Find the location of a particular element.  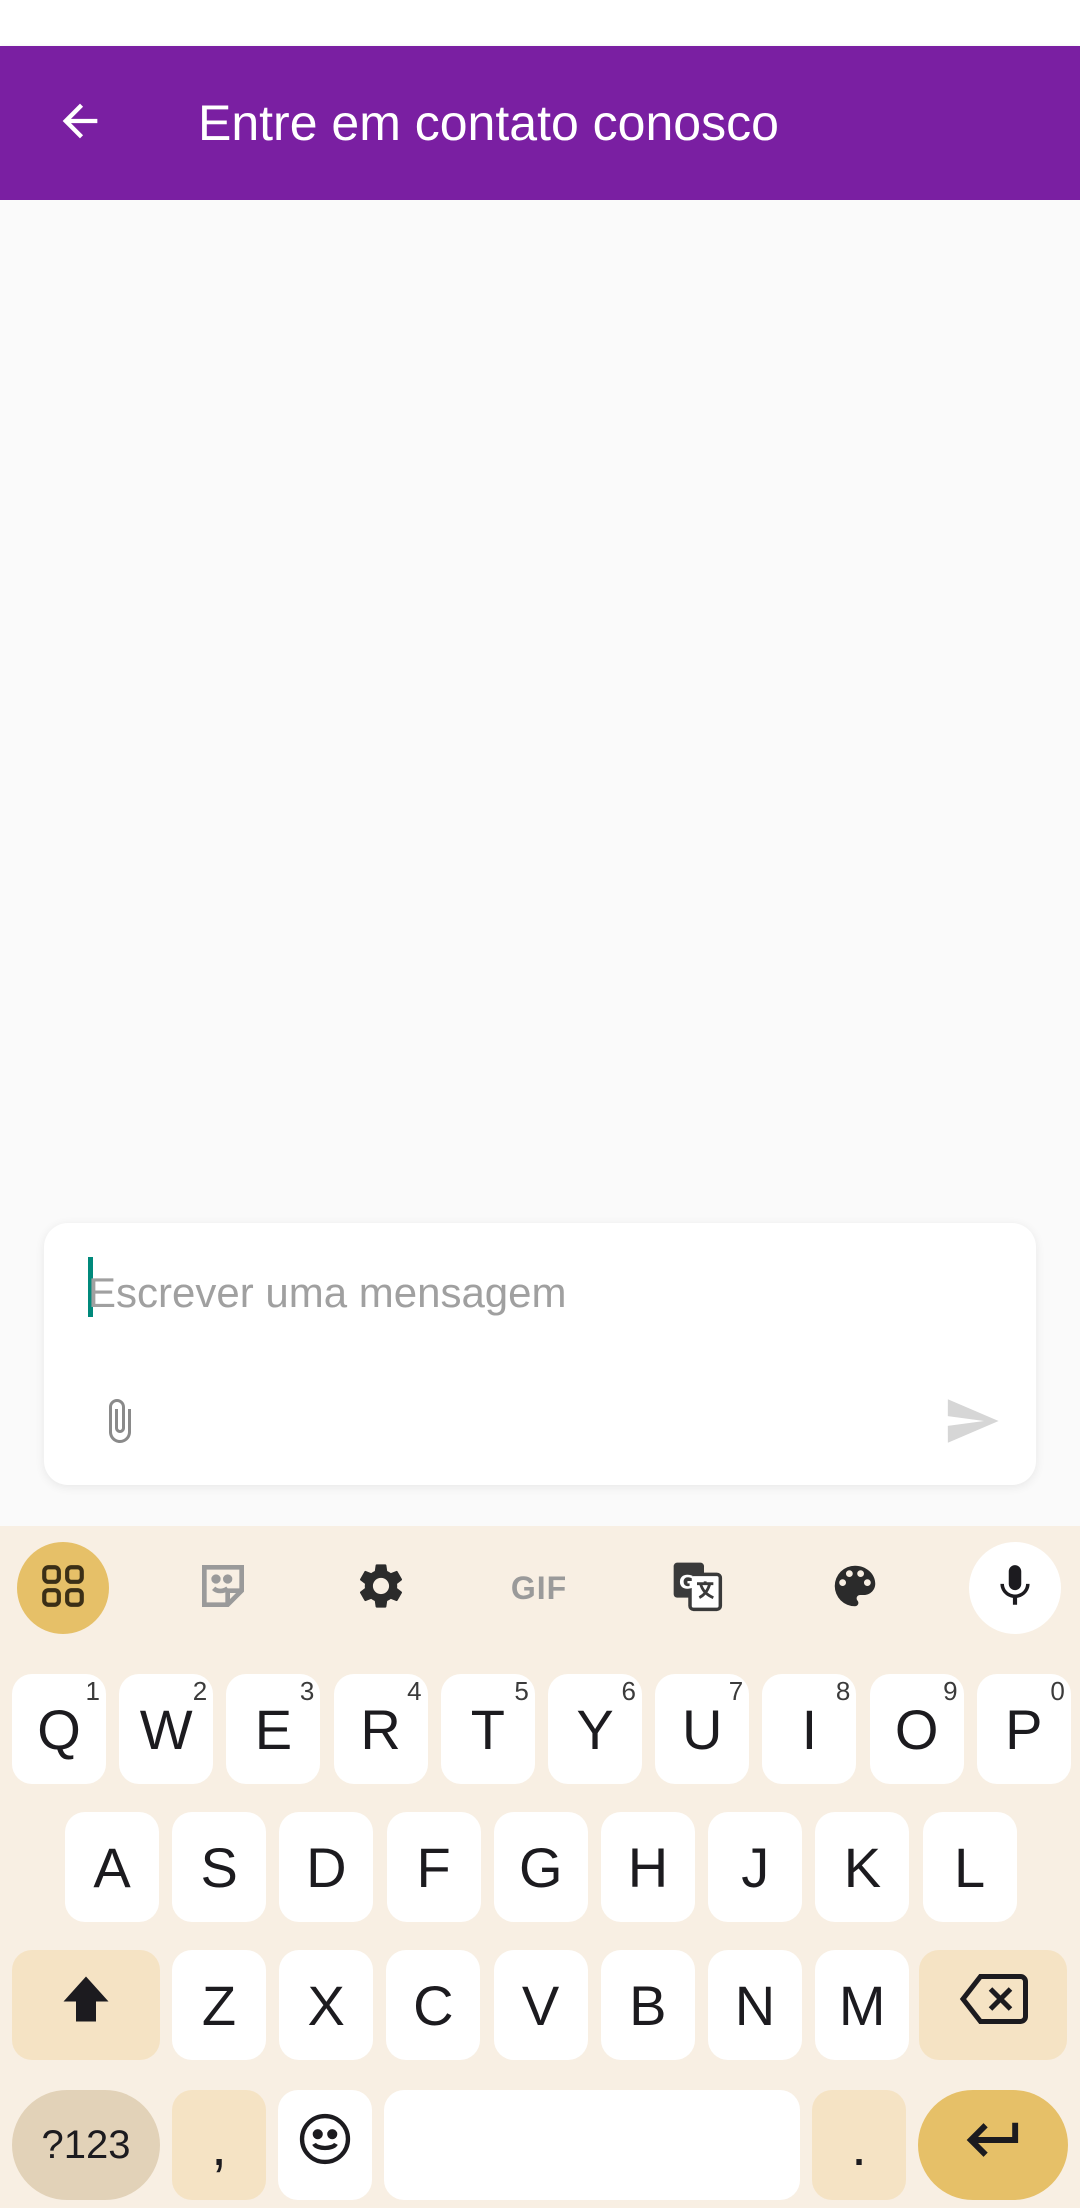

key-number-hint: 7 is located at coordinates (736, 1691).